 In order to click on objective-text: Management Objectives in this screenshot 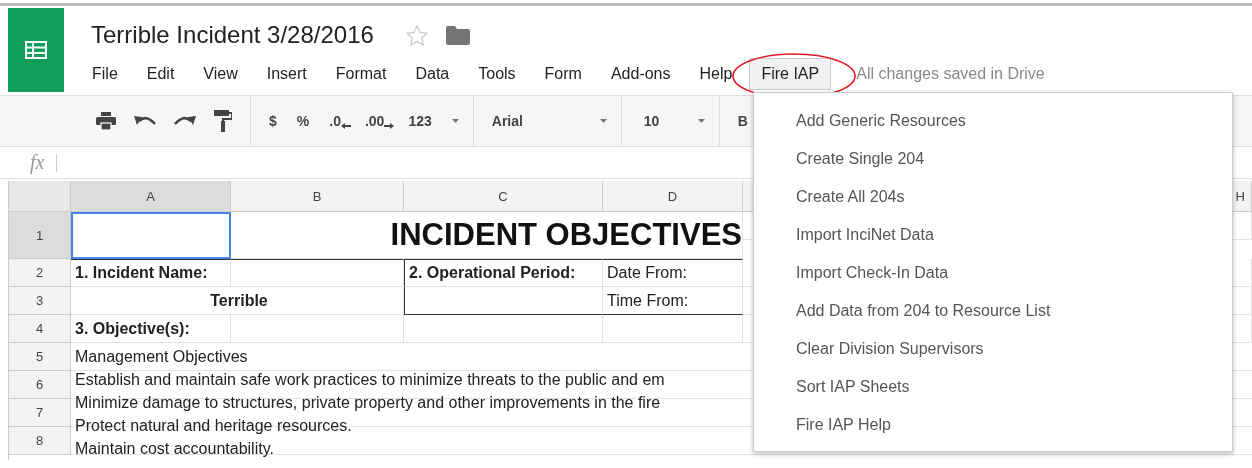, I will do `click(161, 357)`.